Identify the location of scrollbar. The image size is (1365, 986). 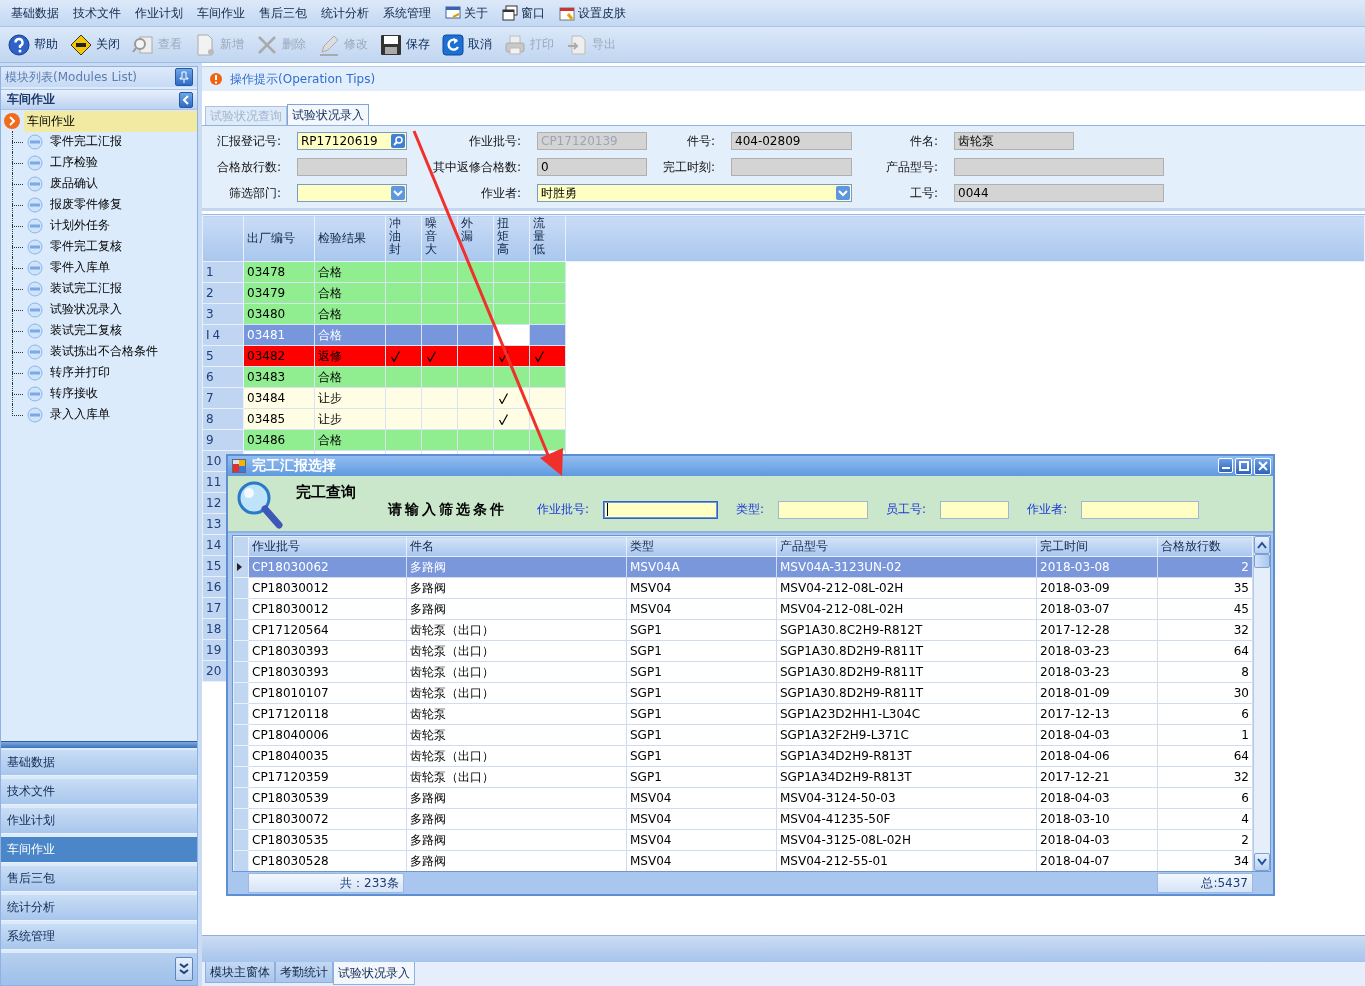
(1261, 703).